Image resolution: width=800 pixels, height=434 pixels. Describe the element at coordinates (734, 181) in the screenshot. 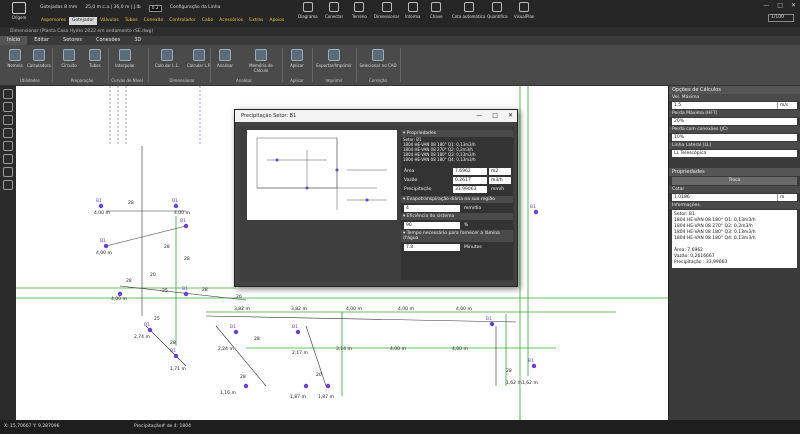

I see `troca-button: Troca` at that location.